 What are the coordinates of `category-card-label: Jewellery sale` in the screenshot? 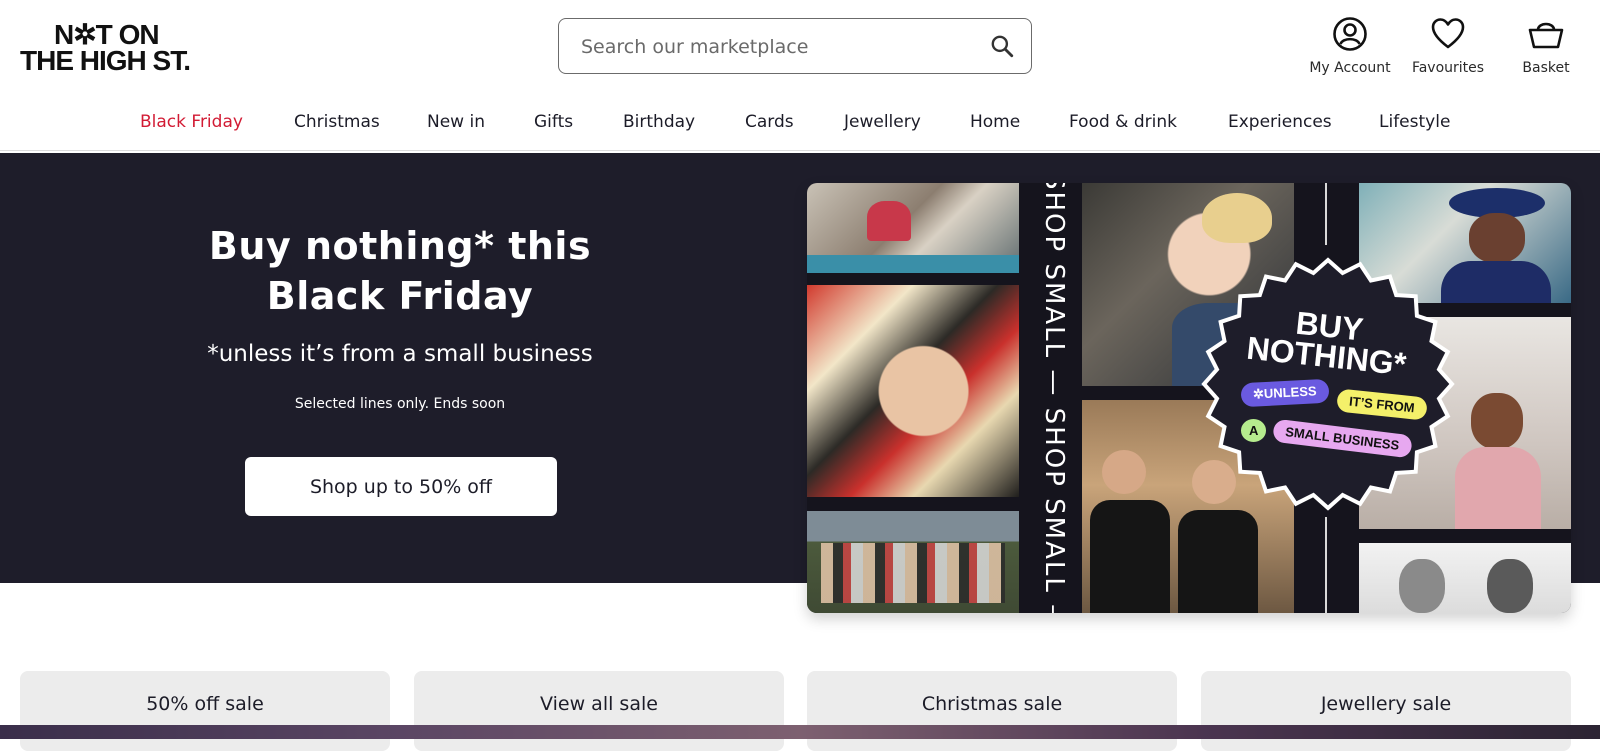 It's located at (1386, 704).